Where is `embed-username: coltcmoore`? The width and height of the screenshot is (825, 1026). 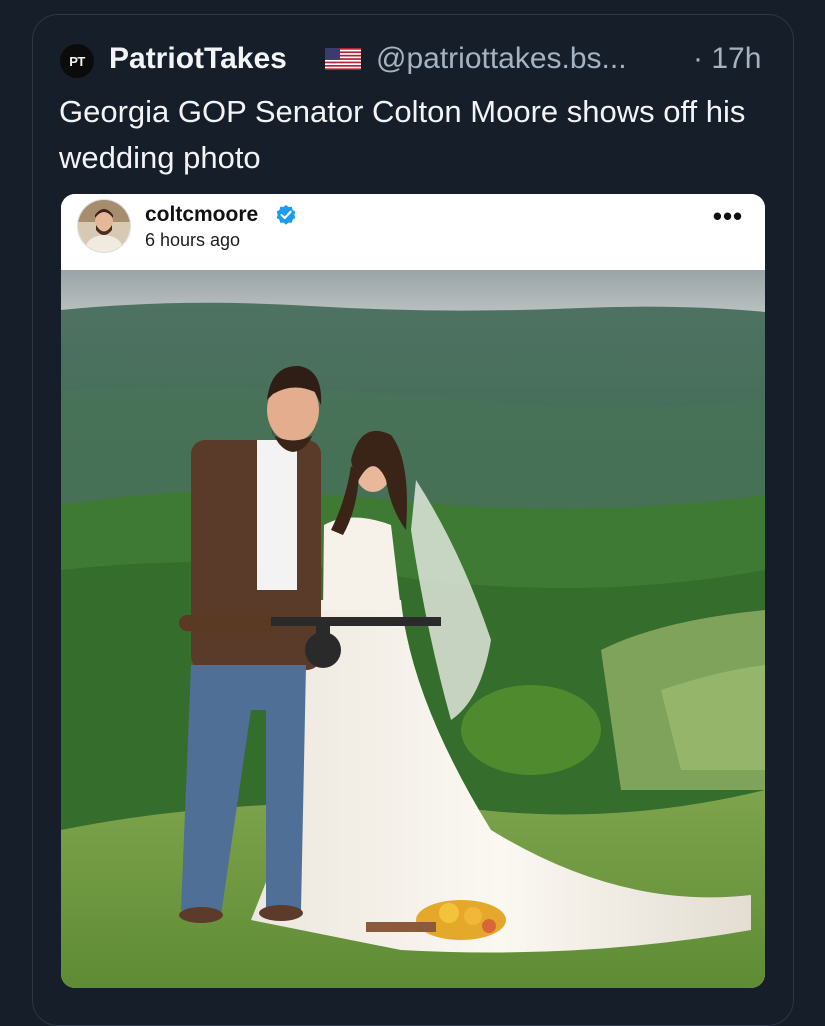
embed-username: coltcmoore is located at coordinates (201, 215).